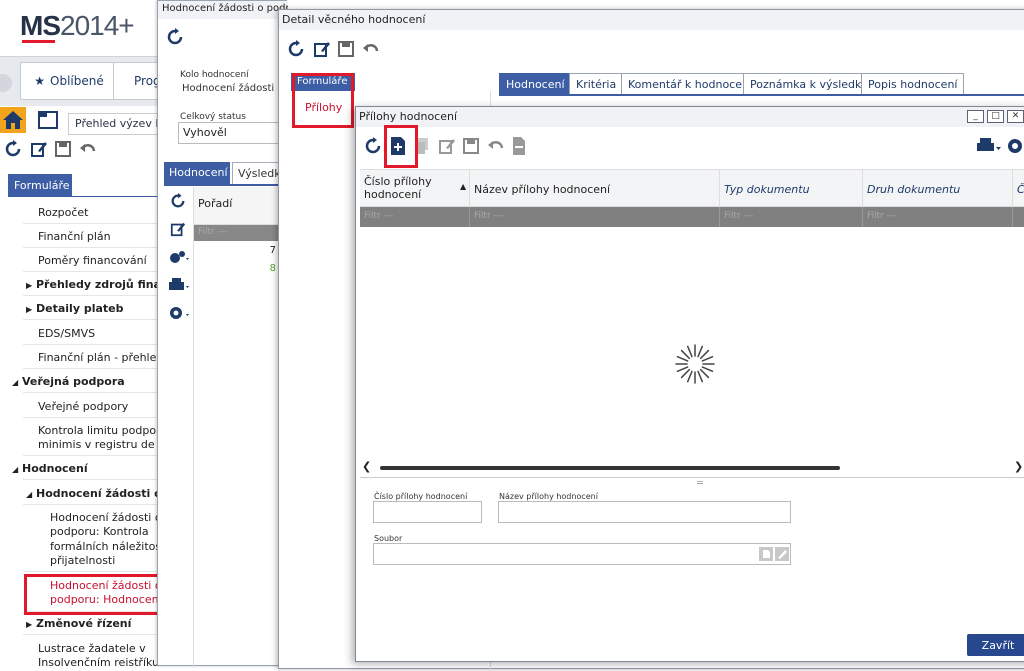 The height and width of the screenshot is (671, 1024). What do you see at coordinates (690, 117) in the screenshot?
I see `dialog-title: Přílohy hodnocení` at bounding box center [690, 117].